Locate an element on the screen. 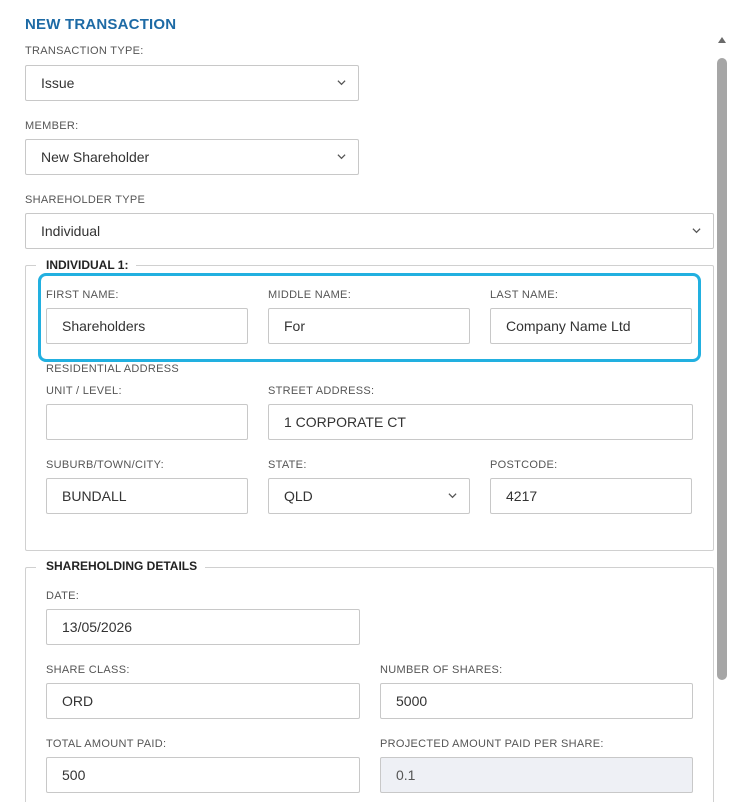 The image size is (735, 802). scroll-up-arrow-icon is located at coordinates (722, 40).